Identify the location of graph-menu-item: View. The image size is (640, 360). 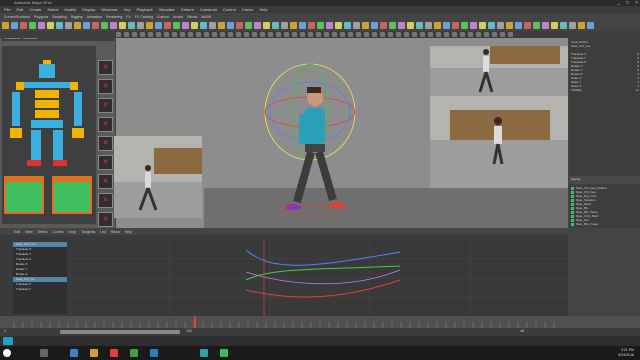
(29, 232).